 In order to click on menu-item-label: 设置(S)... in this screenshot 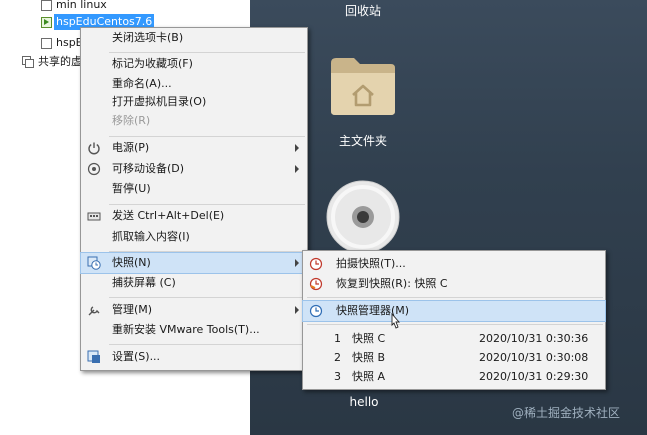, I will do `click(136, 356)`.